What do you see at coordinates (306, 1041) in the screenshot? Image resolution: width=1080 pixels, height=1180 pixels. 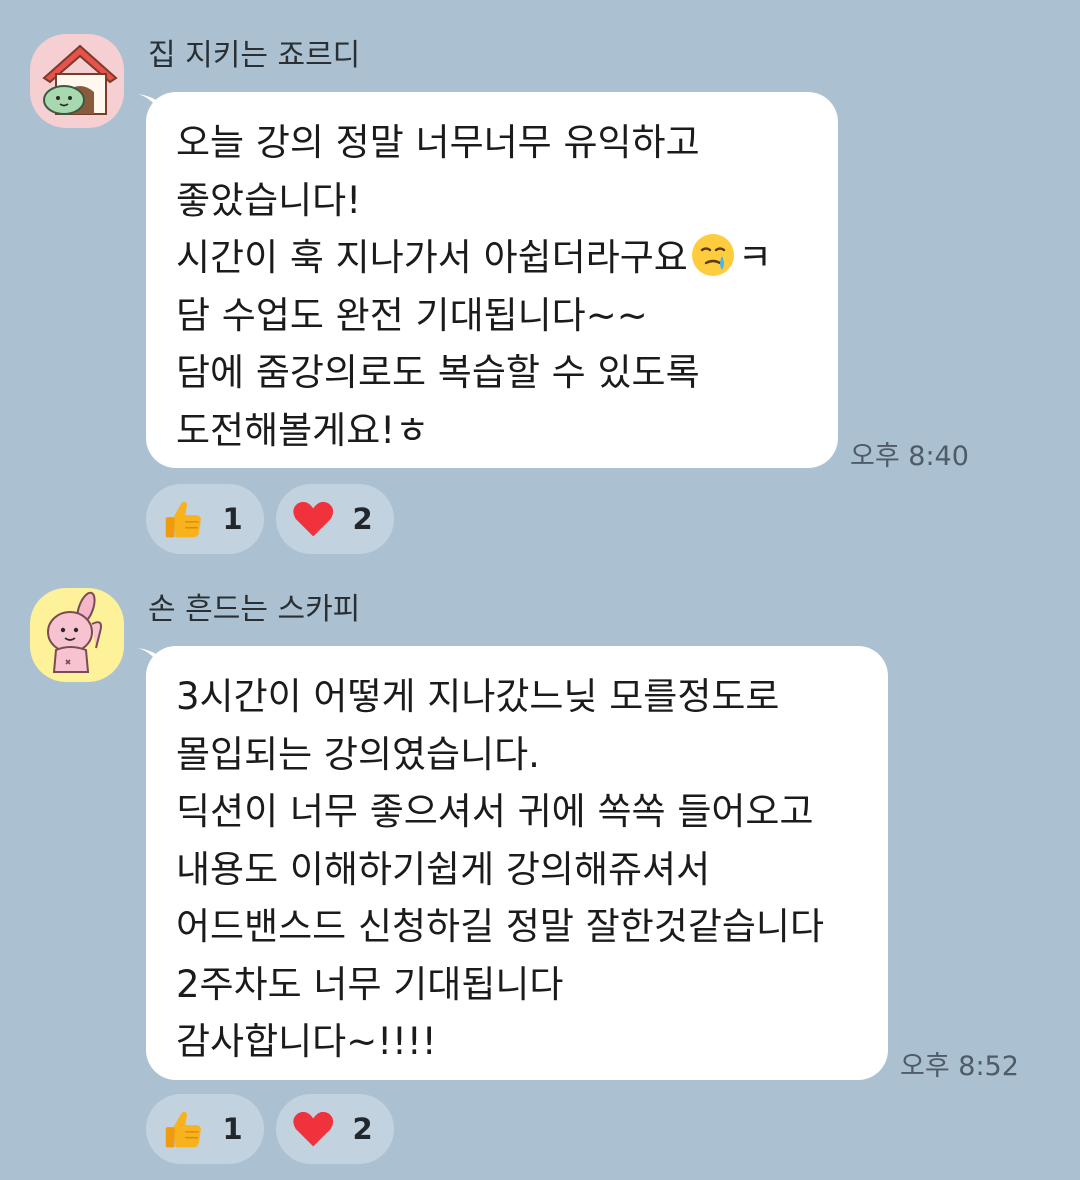 I see `message-line: 감사합니다~!!!!` at bounding box center [306, 1041].